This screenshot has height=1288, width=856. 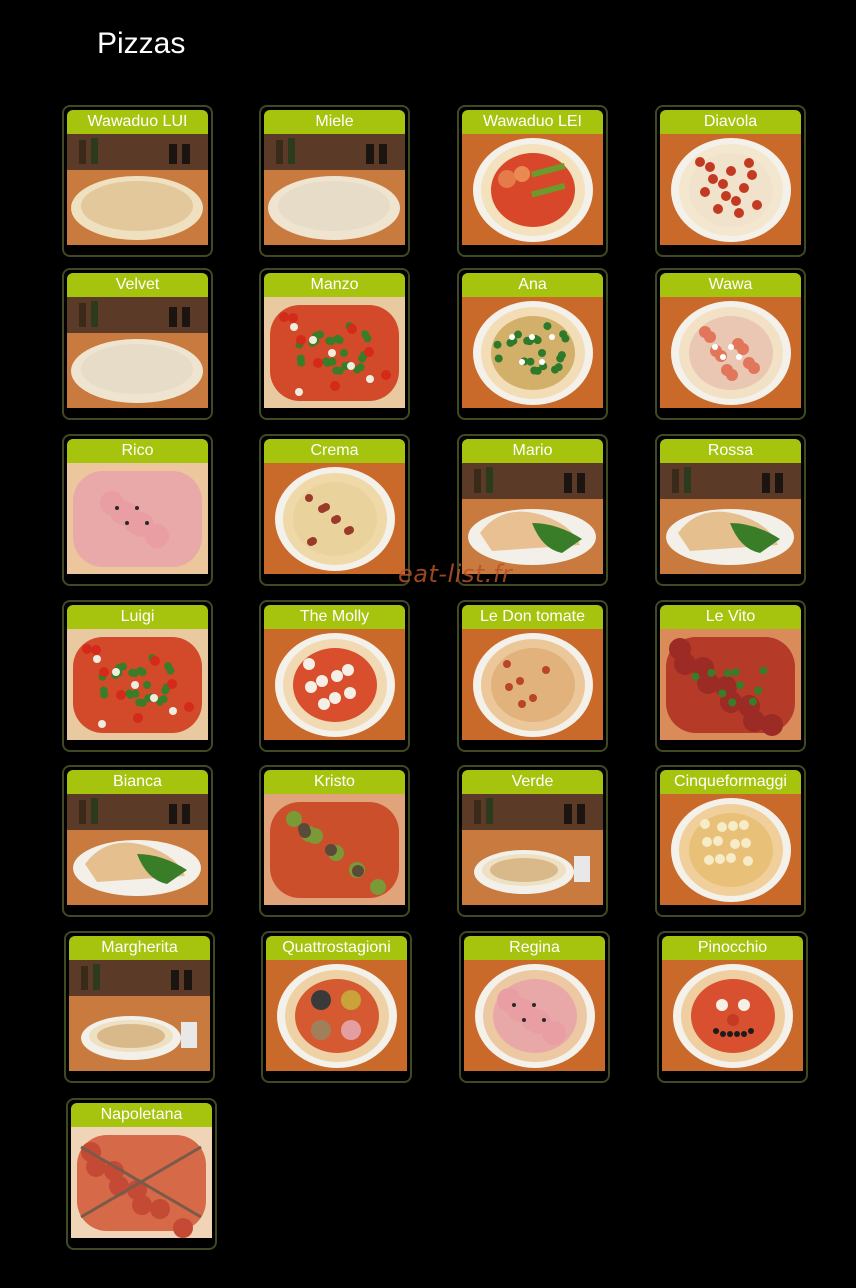 I want to click on pizza-card: Crema, so click(x=334, y=510).